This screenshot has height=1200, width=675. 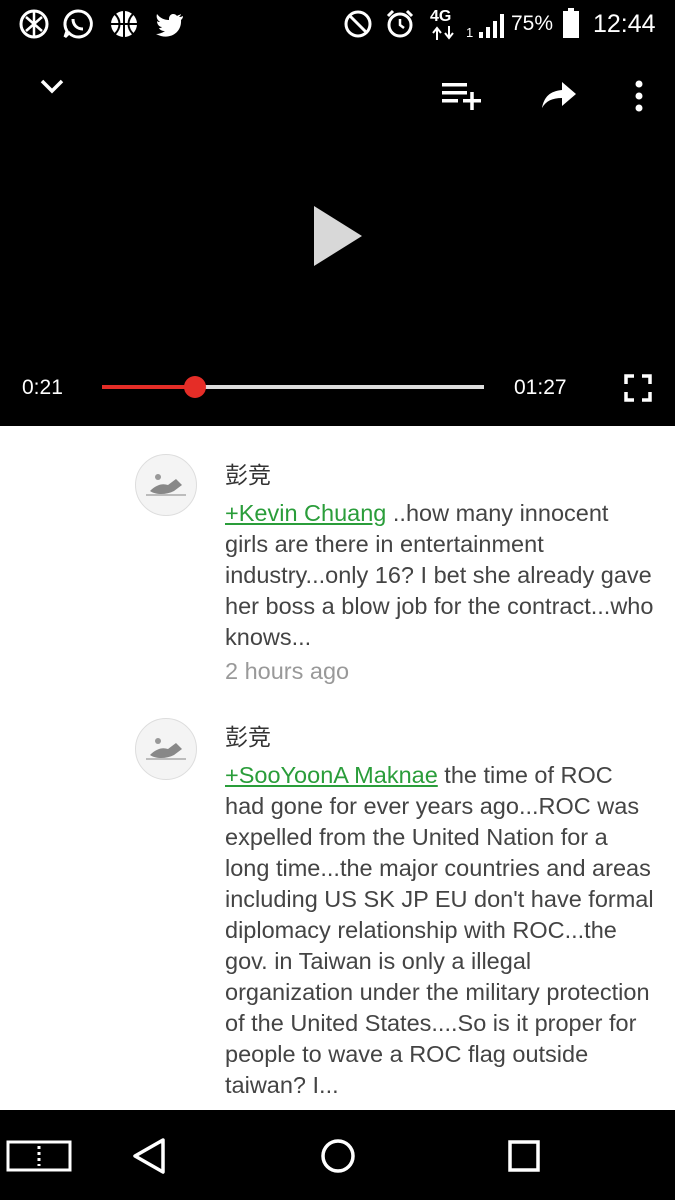 I want to click on share-icon, so click(x=559, y=95).